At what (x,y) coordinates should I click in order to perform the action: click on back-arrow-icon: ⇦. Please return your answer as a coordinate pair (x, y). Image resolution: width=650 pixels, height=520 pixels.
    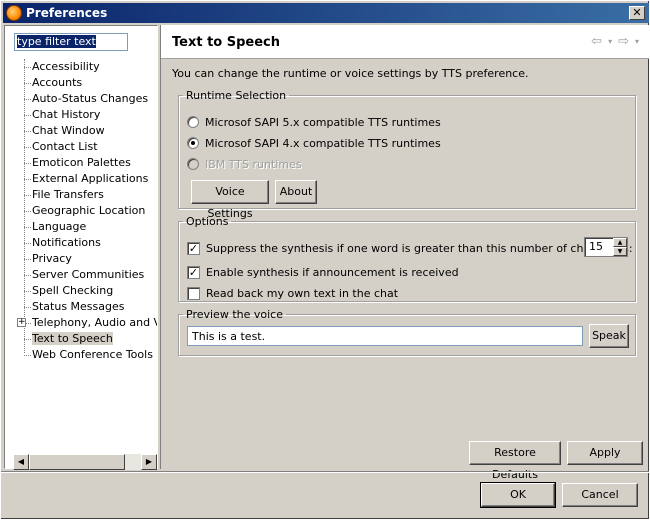
    Looking at the image, I should click on (596, 42).